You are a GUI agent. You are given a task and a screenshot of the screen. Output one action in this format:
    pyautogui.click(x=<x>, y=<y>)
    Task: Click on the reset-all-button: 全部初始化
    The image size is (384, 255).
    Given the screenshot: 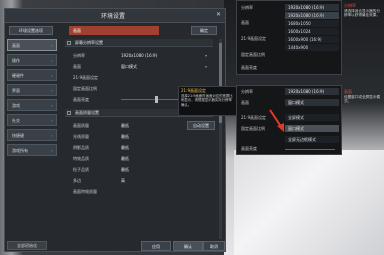 What is the action you would take?
    pyautogui.click(x=27, y=245)
    